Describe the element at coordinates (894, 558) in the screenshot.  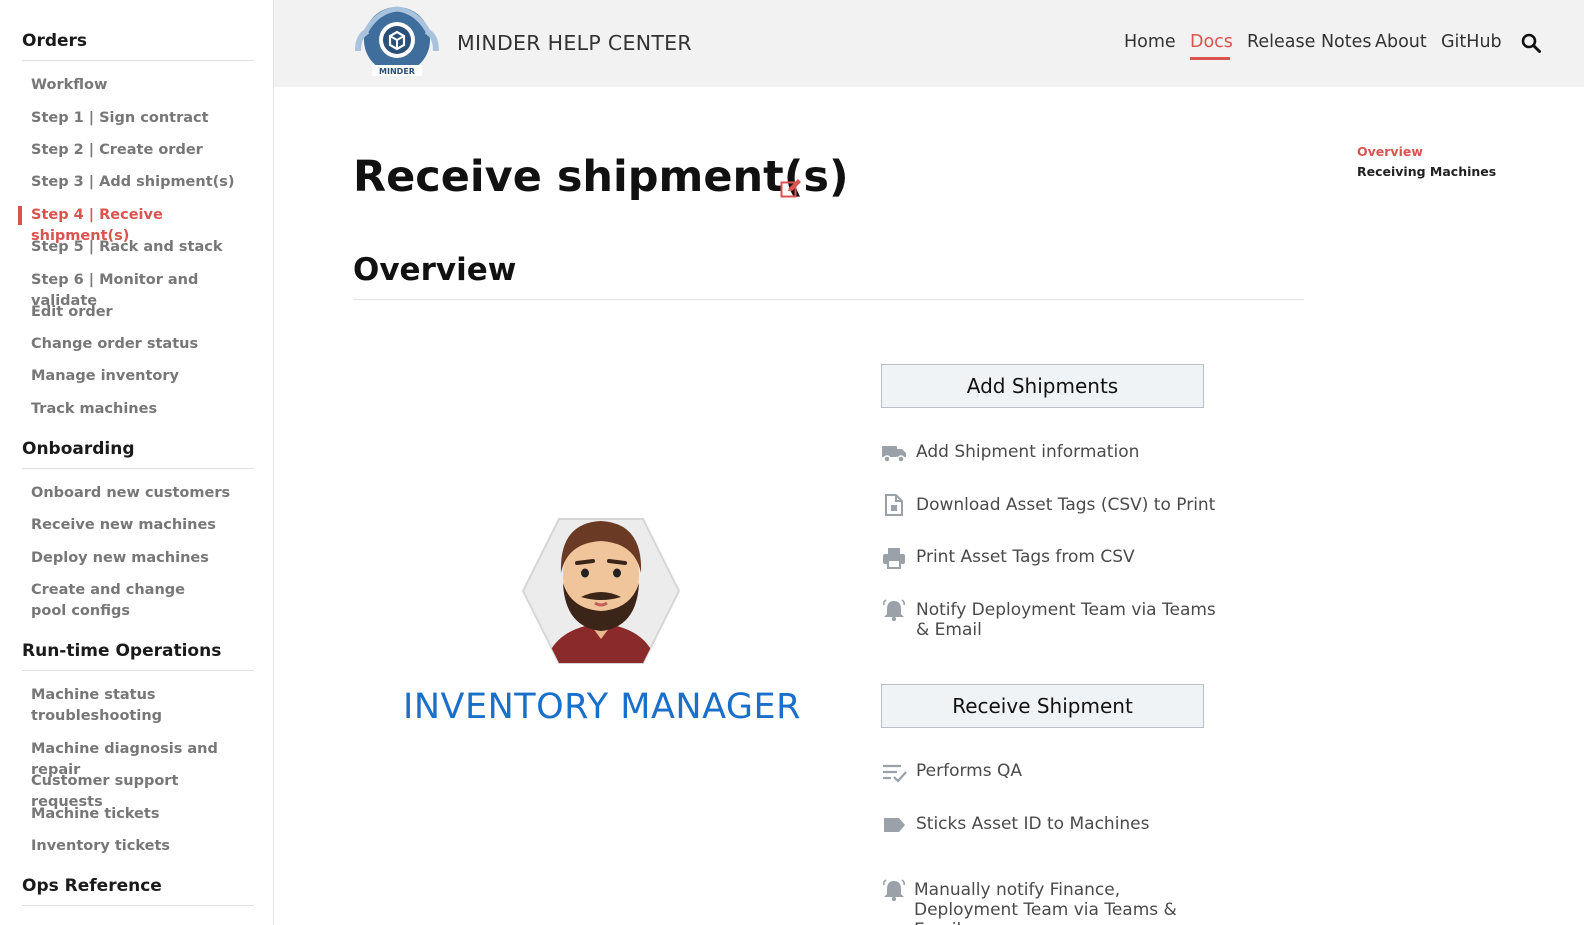
I see `printer-icon` at that location.